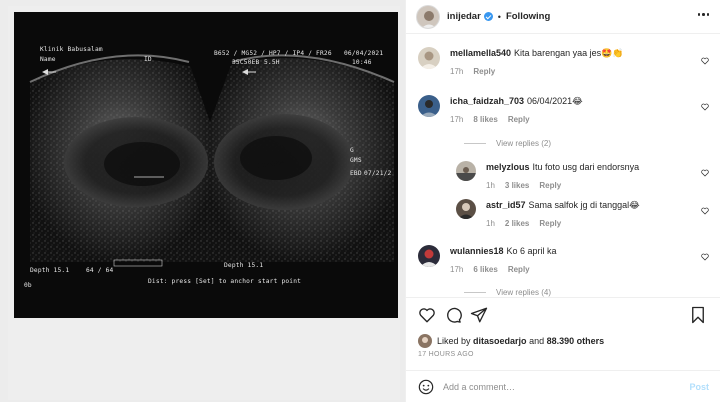 The width and height of the screenshot is (720, 402). I want to click on scan-hint: Dist: press [Set] to anchor start point, so click(225, 281).